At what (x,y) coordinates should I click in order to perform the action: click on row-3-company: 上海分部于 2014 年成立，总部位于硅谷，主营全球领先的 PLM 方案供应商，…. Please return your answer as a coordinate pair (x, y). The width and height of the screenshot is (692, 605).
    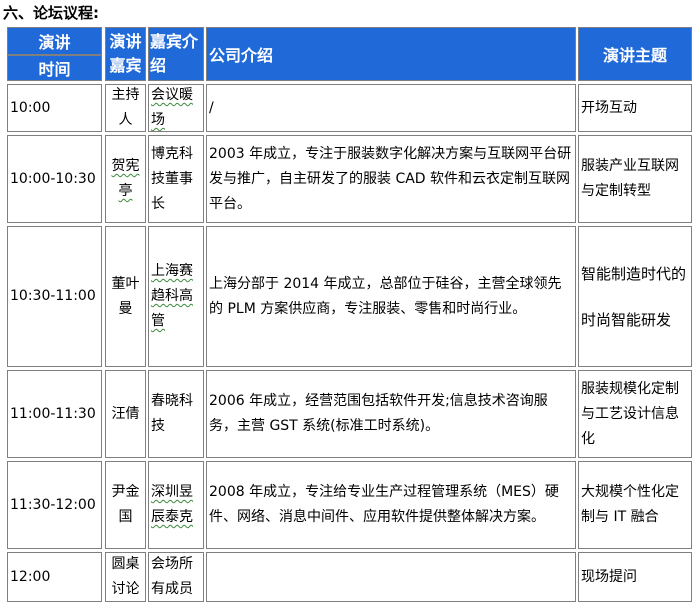
    Looking at the image, I should click on (391, 296).